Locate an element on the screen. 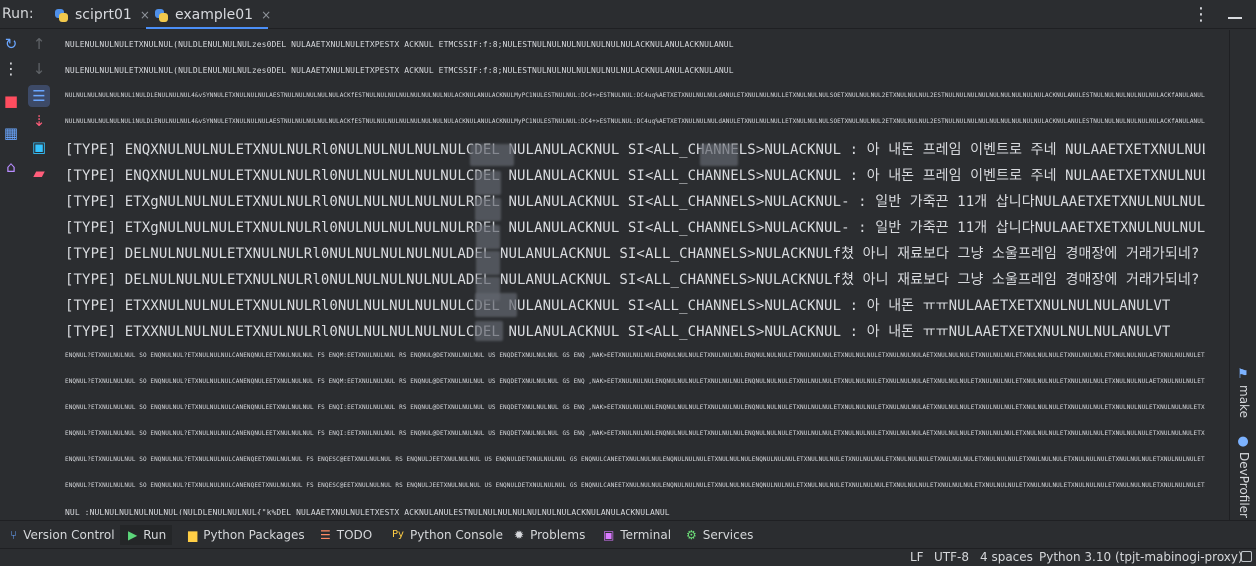 This screenshot has width=1256, height=566. version-control-button: ⑂ Version Control is located at coordinates (62, 535).